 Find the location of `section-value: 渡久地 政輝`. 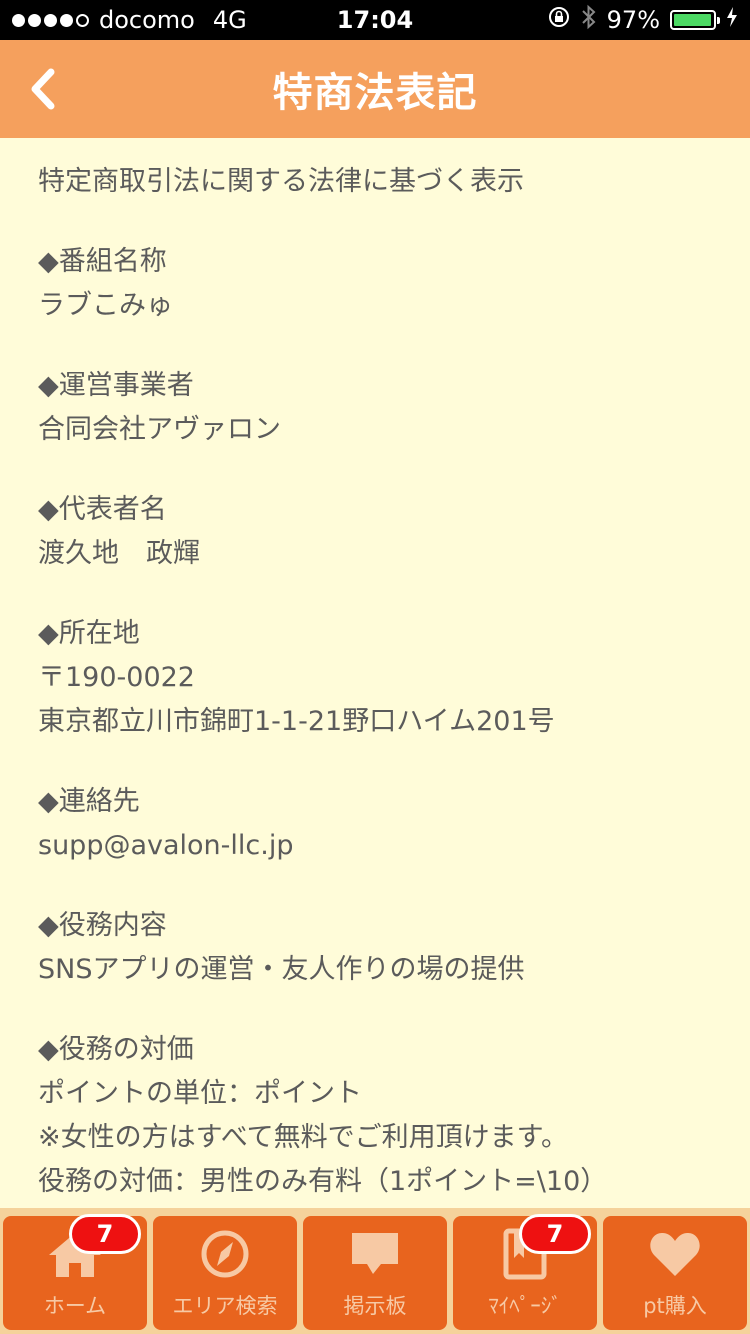

section-value: 渡久地 政輝 is located at coordinates (119, 553).